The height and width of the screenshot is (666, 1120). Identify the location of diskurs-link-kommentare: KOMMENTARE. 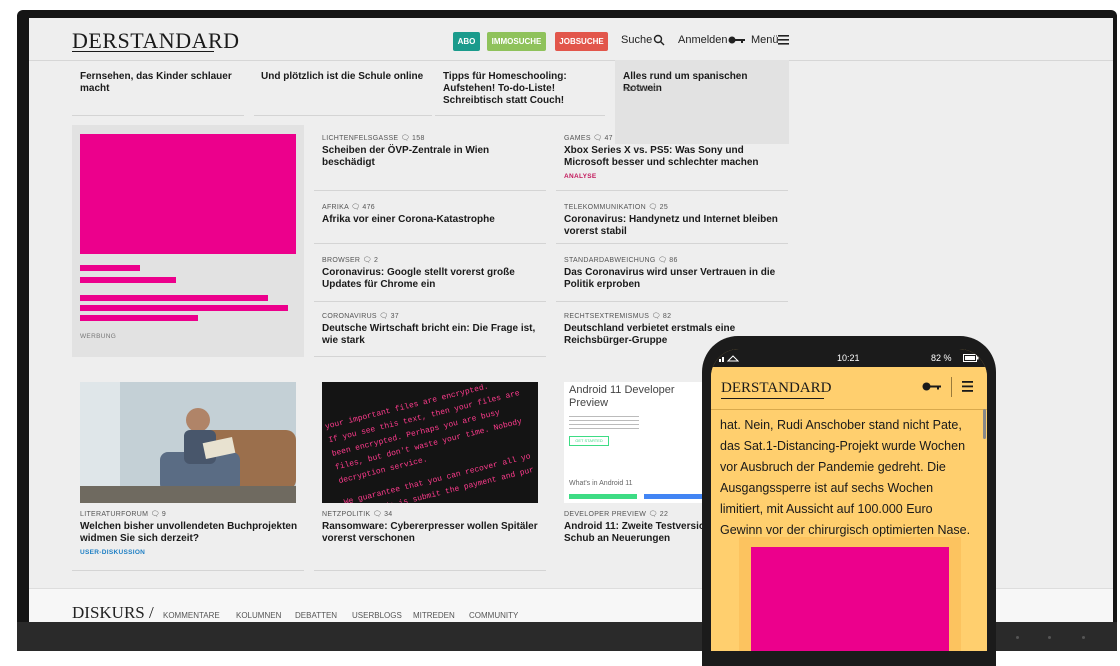
(191, 615).